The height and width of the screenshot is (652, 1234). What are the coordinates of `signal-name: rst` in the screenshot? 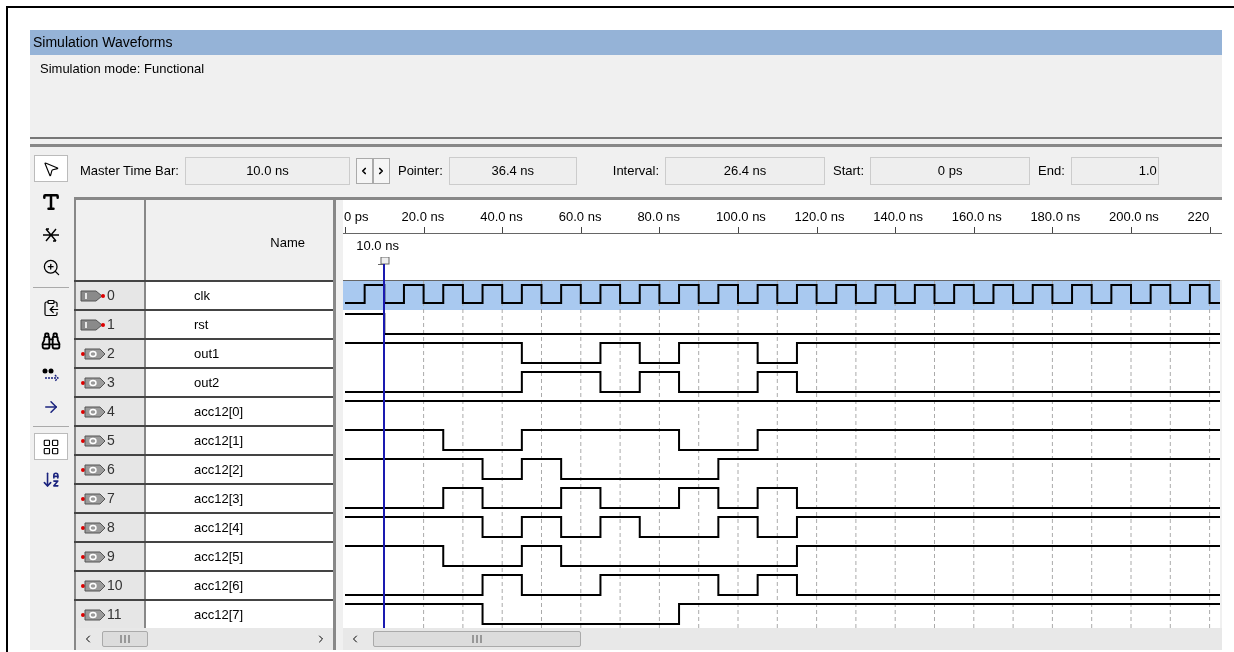 It's located at (239, 324).